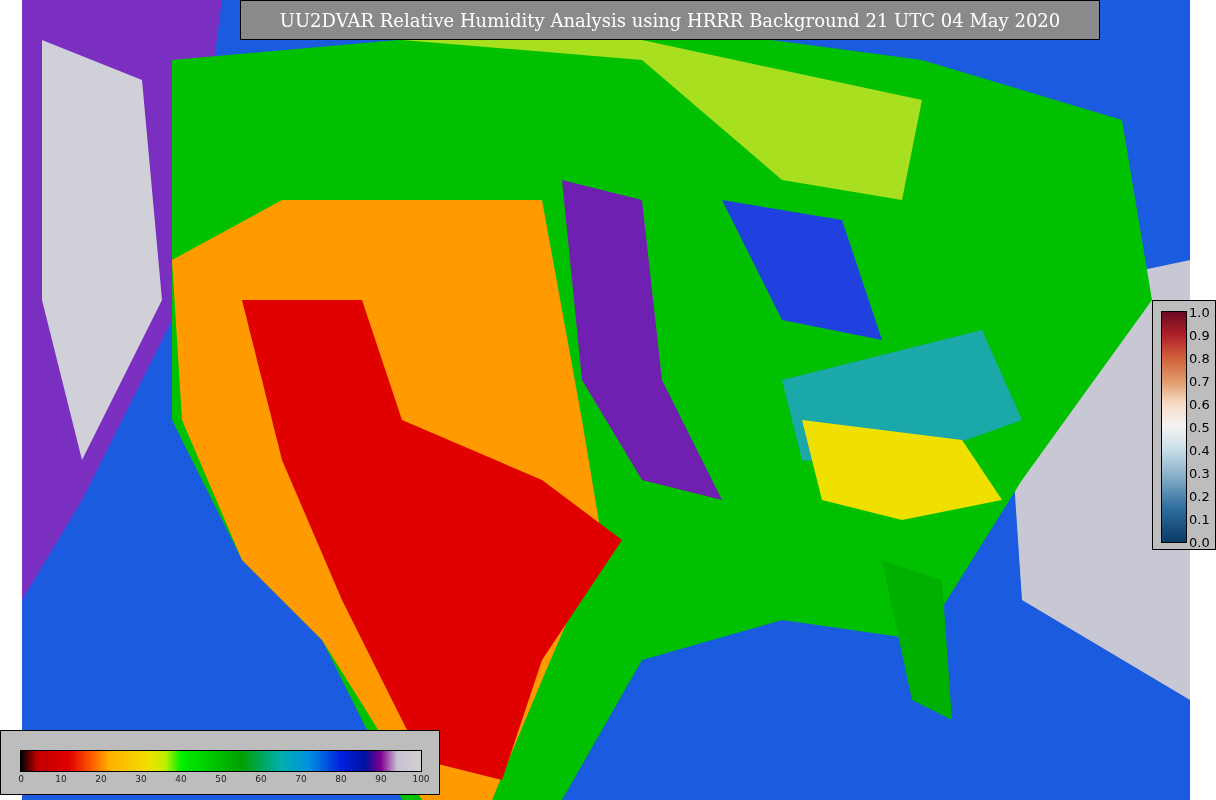 The width and height of the screenshot is (1216, 800). I want to click on colorbar-label: 0.2, so click(1199, 496).